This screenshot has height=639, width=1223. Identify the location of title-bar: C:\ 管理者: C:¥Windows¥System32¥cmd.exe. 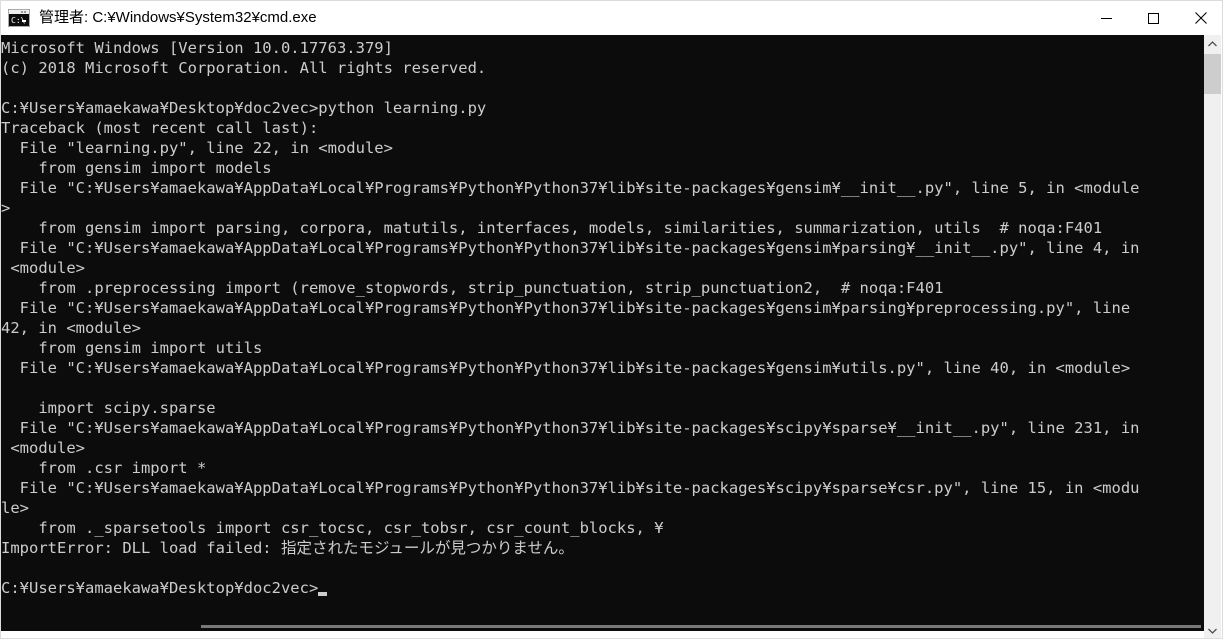
(611, 18).